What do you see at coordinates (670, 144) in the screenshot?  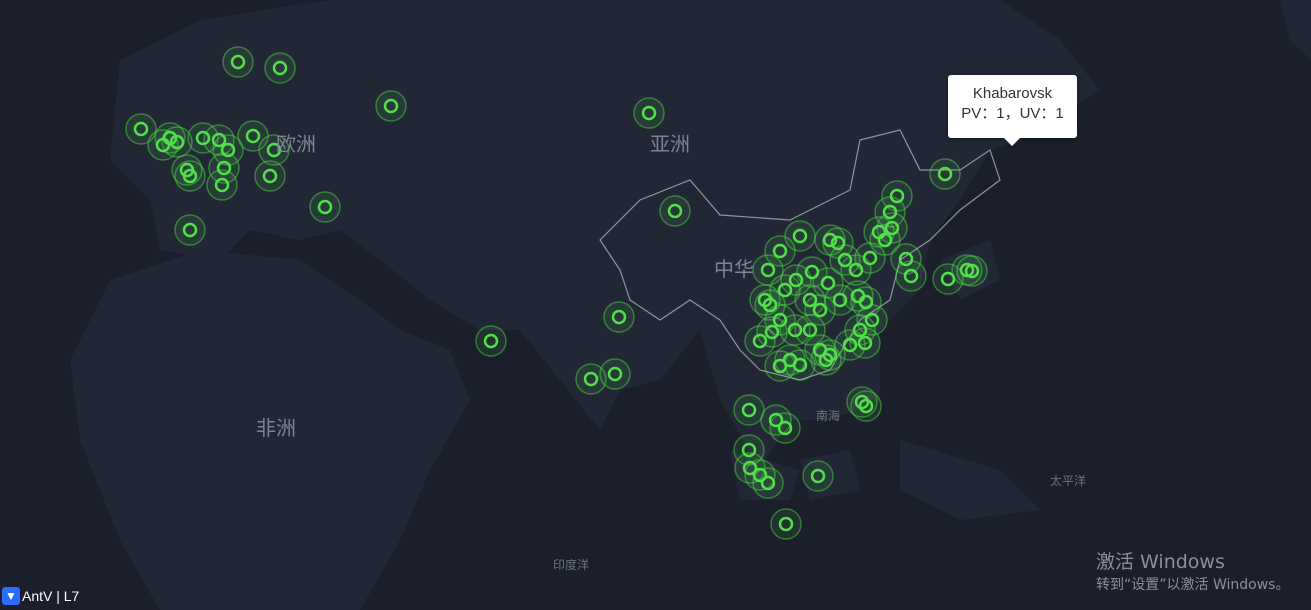 I see `label-asia: 亚洲` at bounding box center [670, 144].